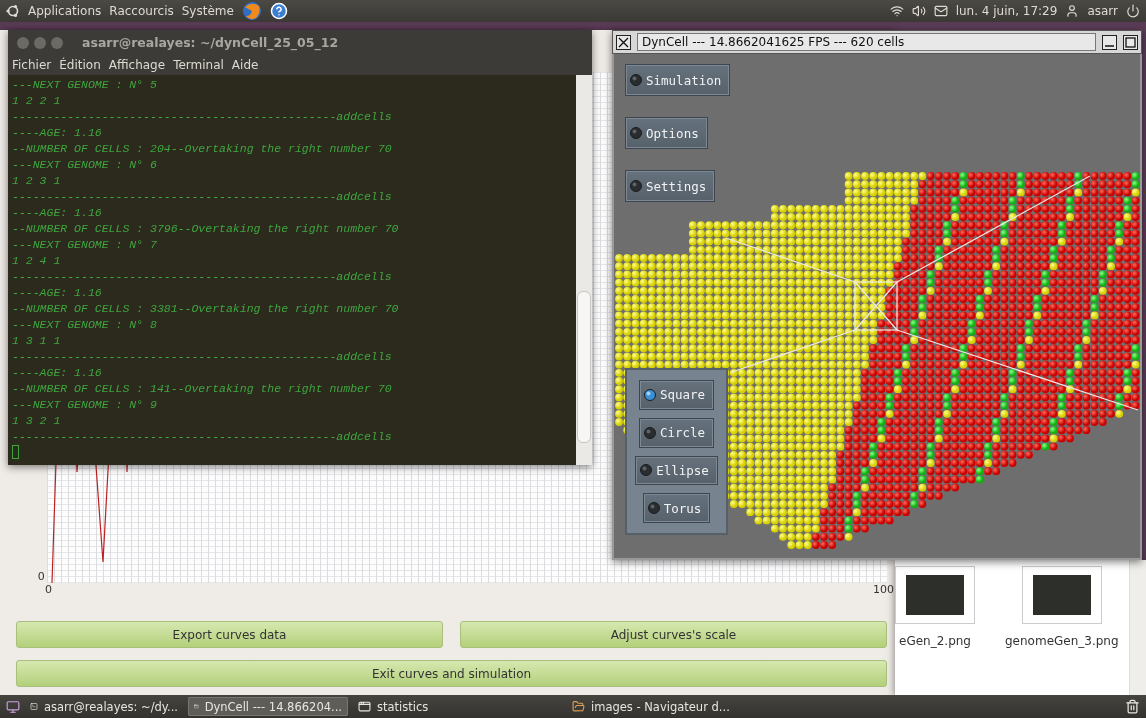  What do you see at coordinates (37, 181) in the screenshot?
I see `terminal-line: 1 2 3 1` at bounding box center [37, 181].